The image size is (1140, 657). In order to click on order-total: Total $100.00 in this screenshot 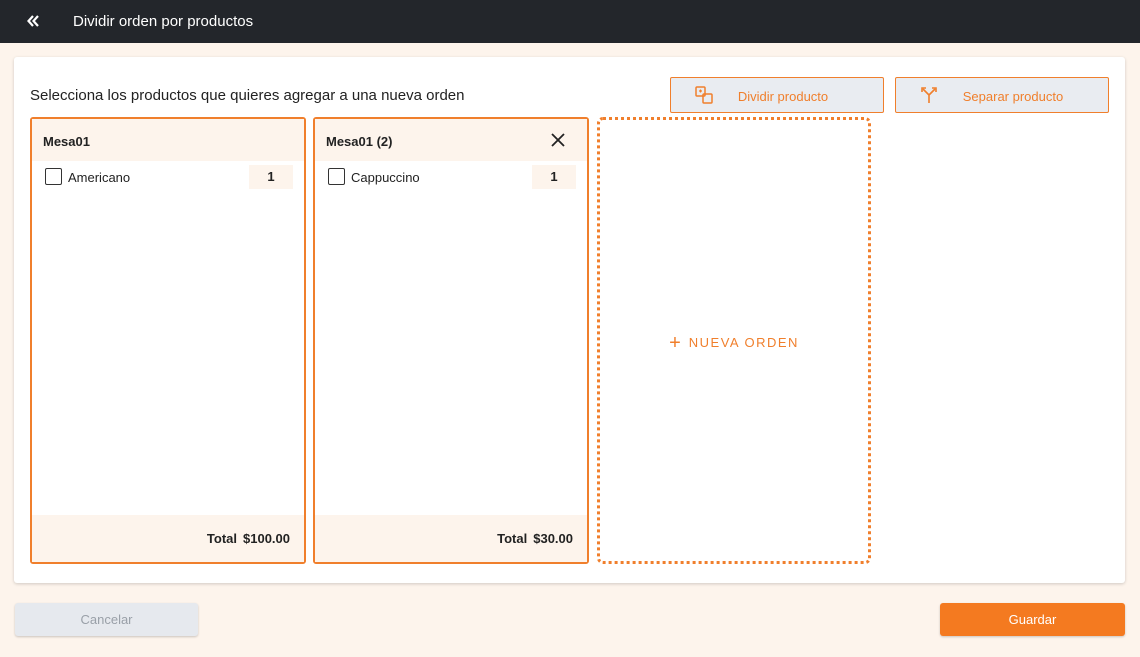, I will do `click(248, 538)`.